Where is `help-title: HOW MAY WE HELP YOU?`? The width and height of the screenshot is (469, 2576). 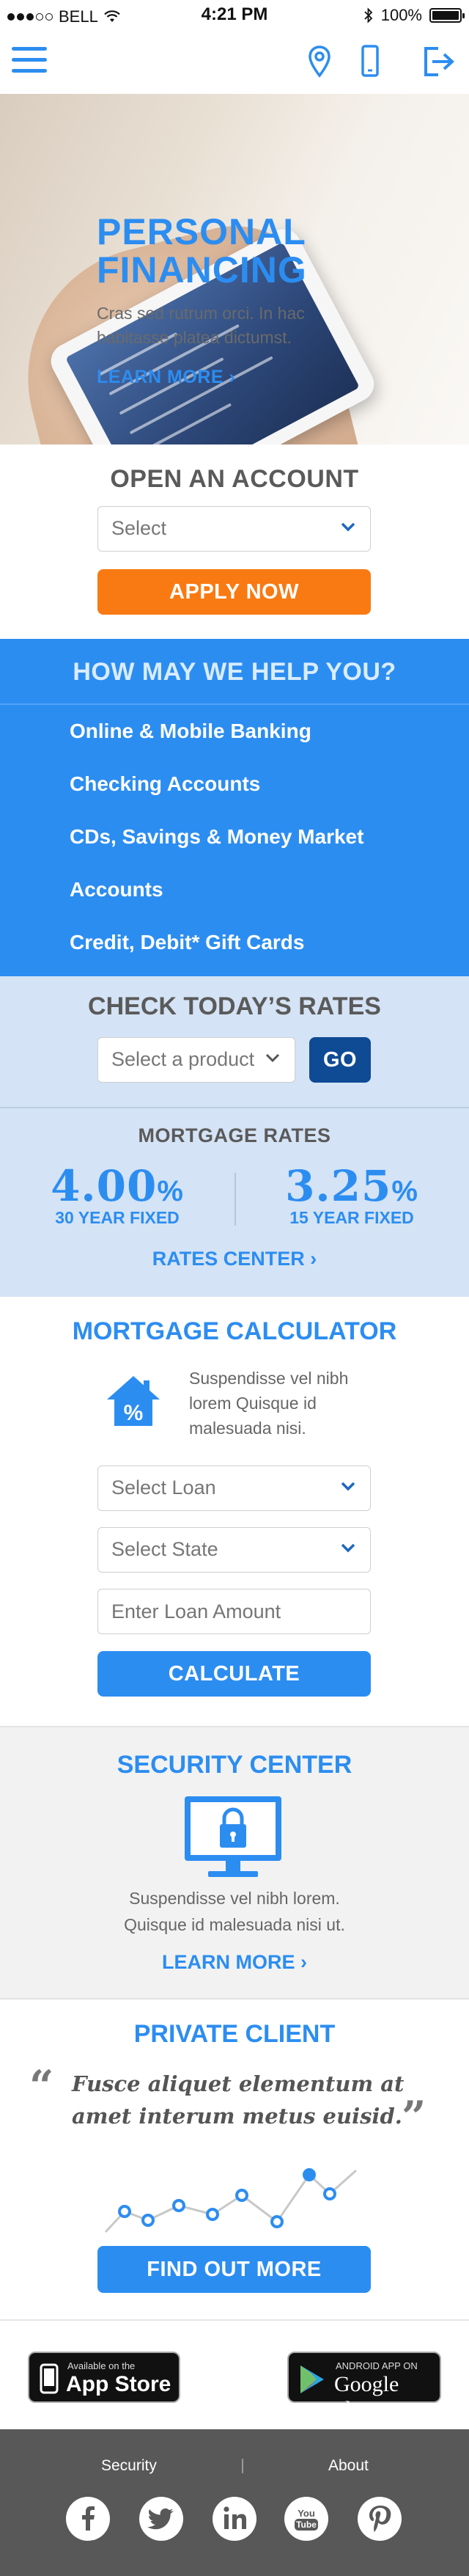 help-title: HOW MAY WE HELP YOU? is located at coordinates (234, 672).